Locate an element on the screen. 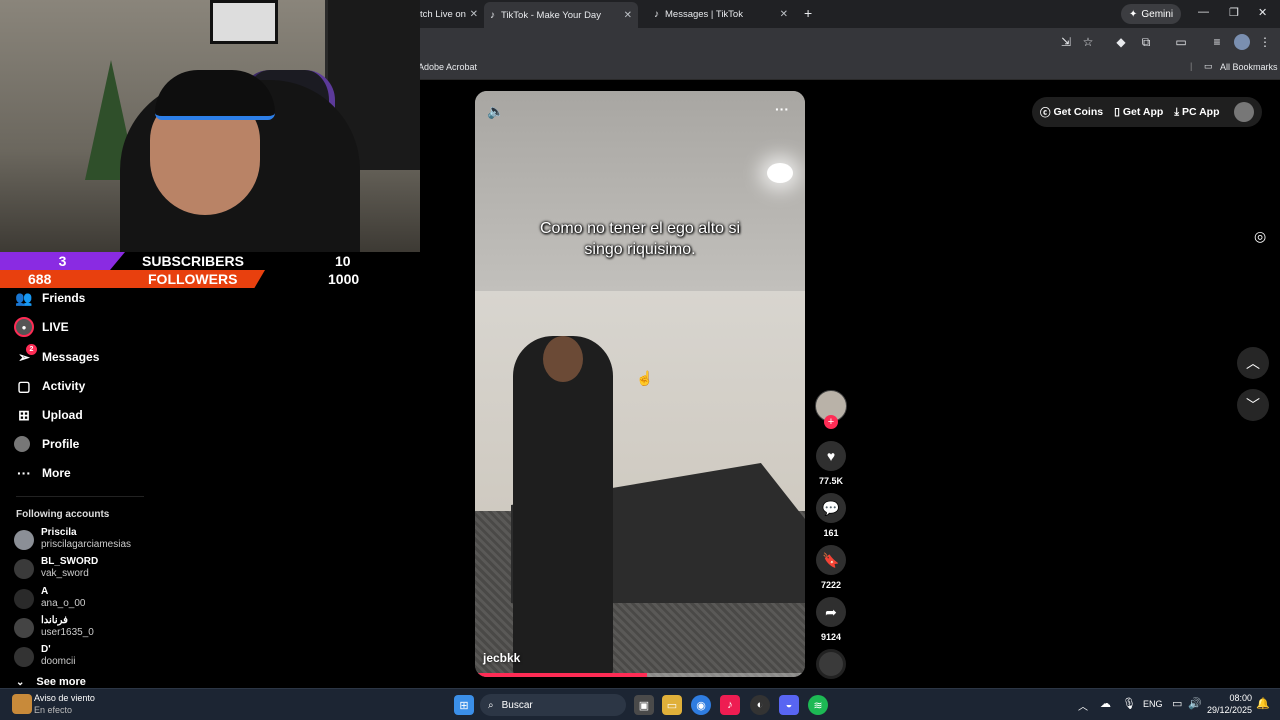 The image size is (1280, 720). wall-art is located at coordinates (244, 22).